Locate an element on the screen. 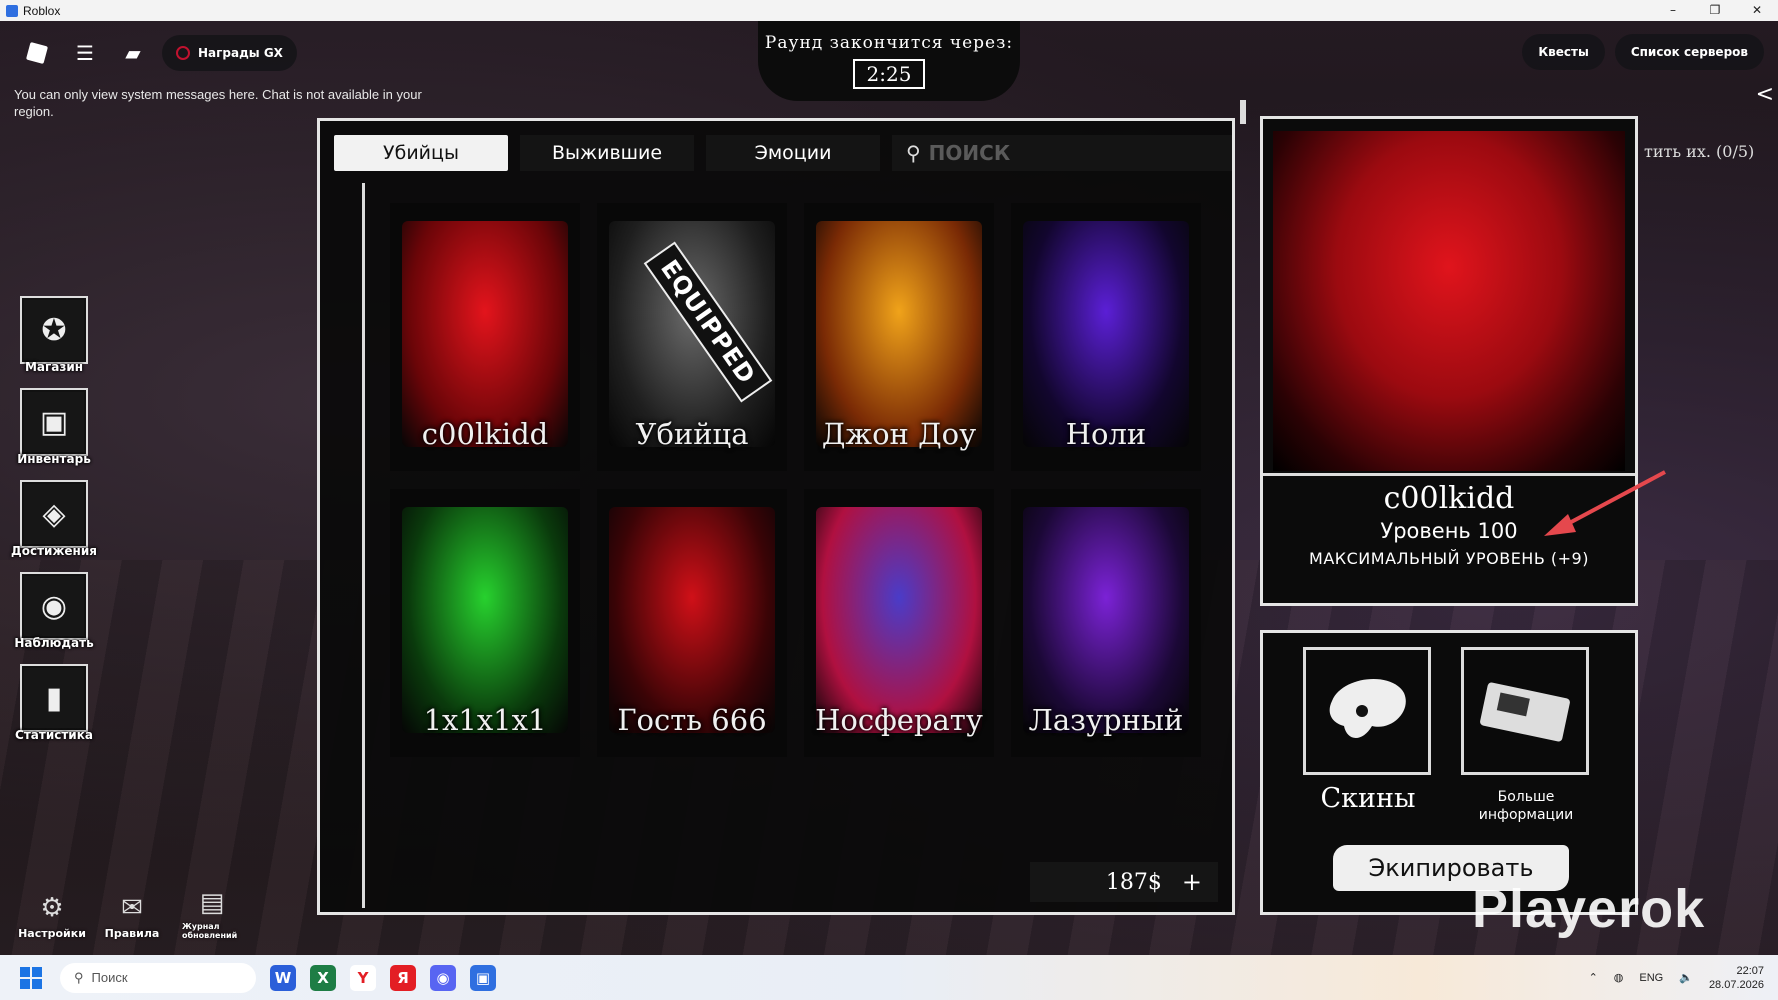  skins-button is located at coordinates (1367, 711).